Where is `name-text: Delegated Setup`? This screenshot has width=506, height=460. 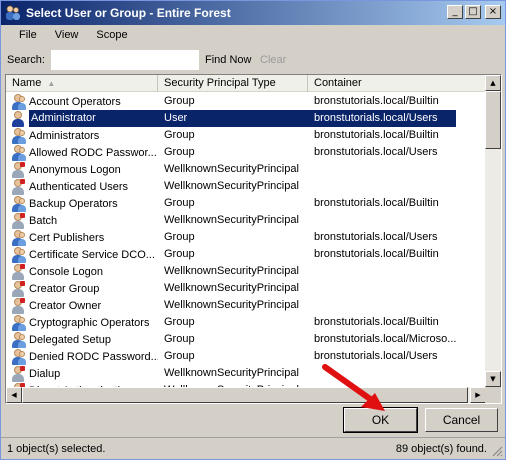 name-text: Delegated Setup is located at coordinates (70, 339).